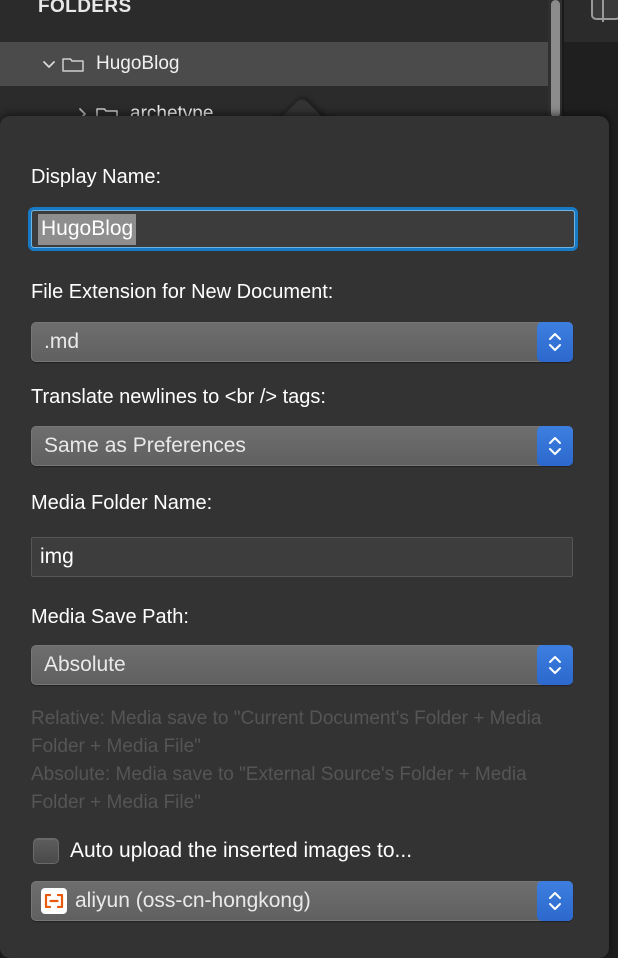 The image size is (618, 958). I want to click on file-extension-value: .md, so click(62, 341).